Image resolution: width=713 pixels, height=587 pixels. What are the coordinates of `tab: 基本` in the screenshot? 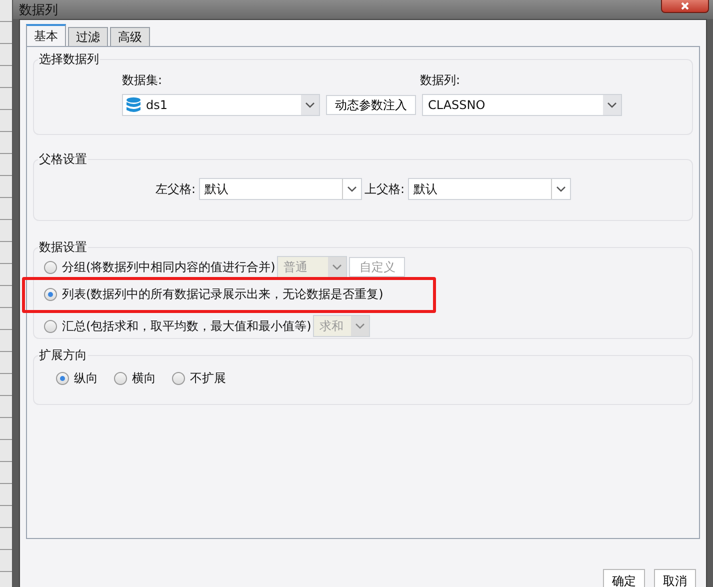 It's located at (46, 35).